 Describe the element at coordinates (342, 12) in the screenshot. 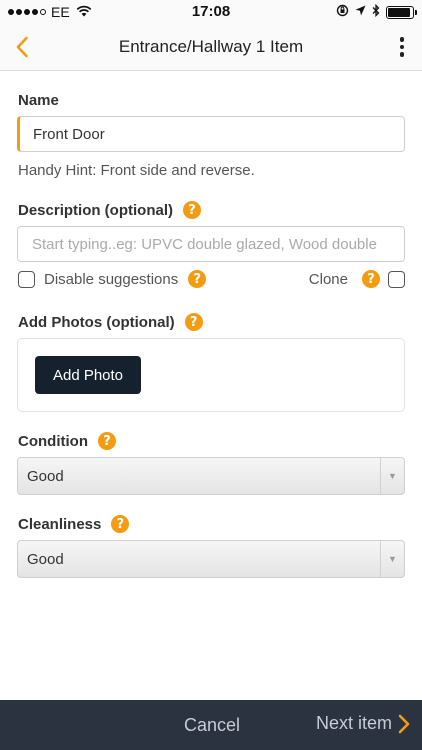

I see `rotation-lock-icon` at that location.